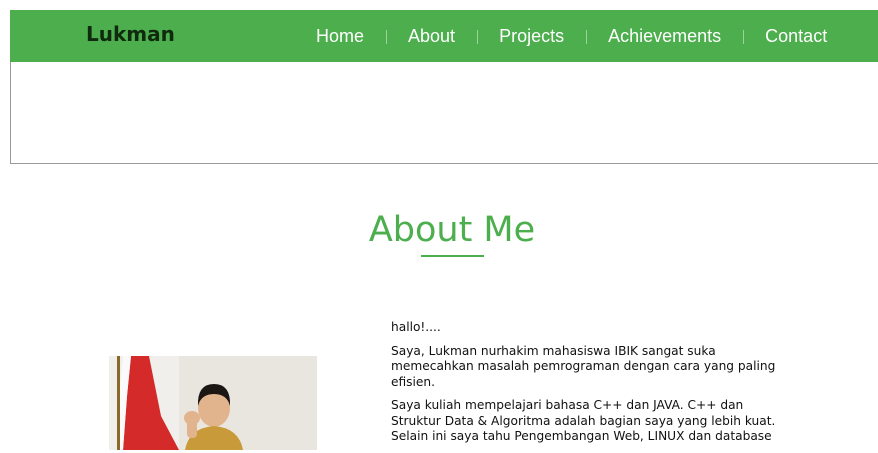 Image resolution: width=878 pixels, height=453 pixels. Describe the element at coordinates (213, 403) in the screenshot. I see `profile-photo` at that location.